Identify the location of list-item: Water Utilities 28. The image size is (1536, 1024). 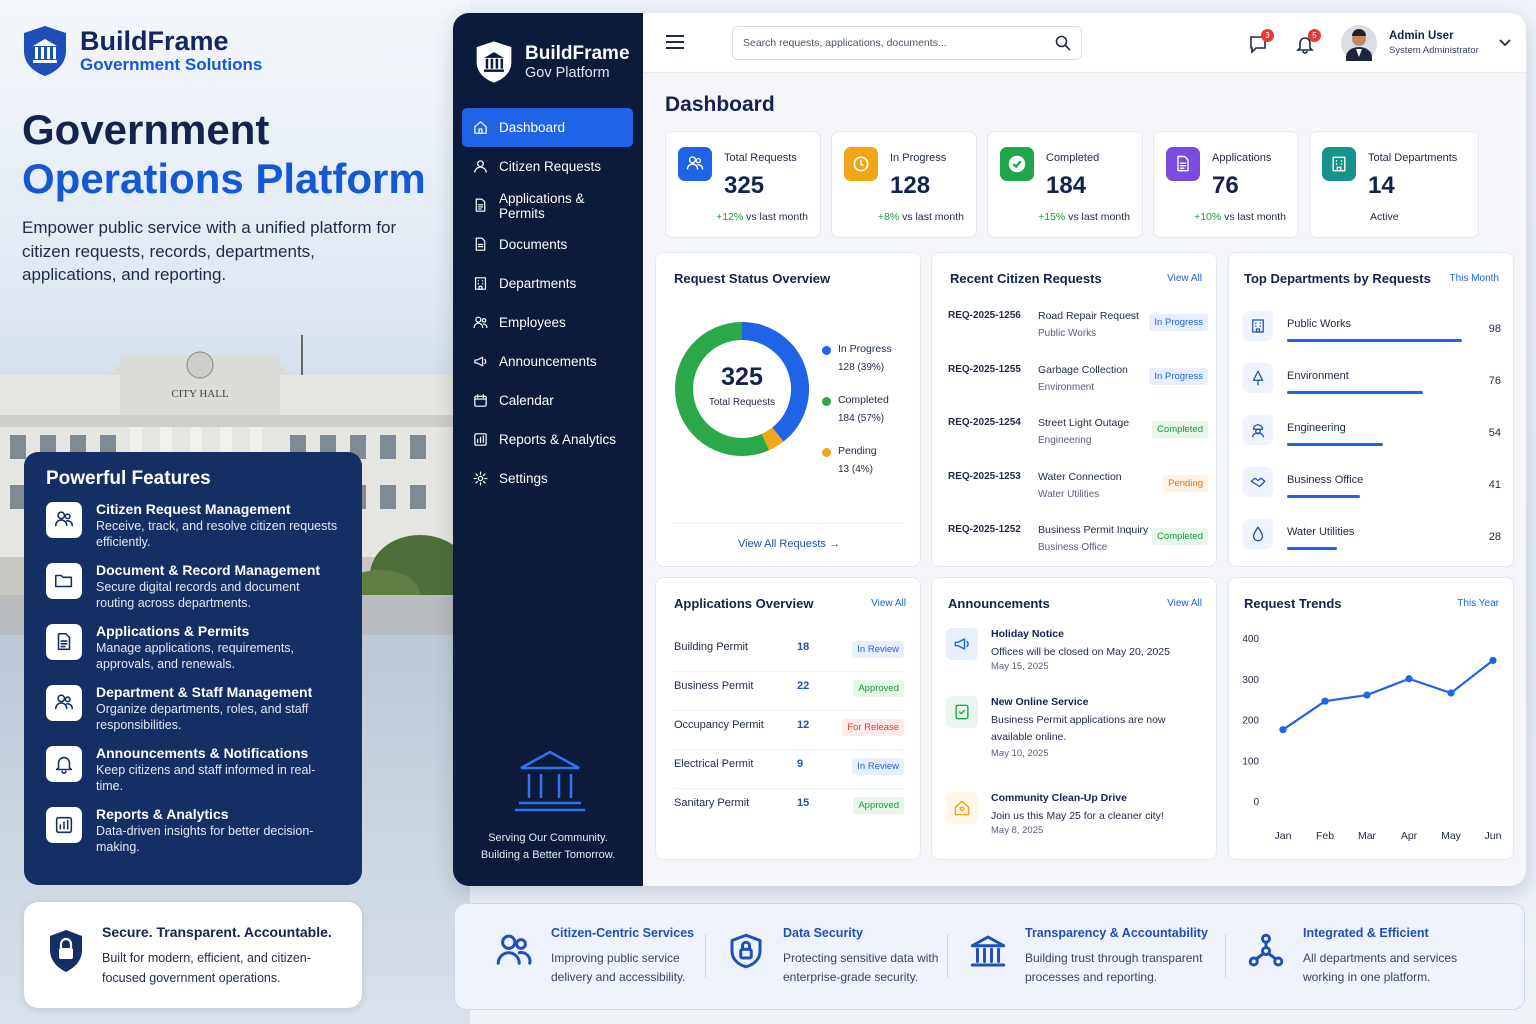
(1372, 545).